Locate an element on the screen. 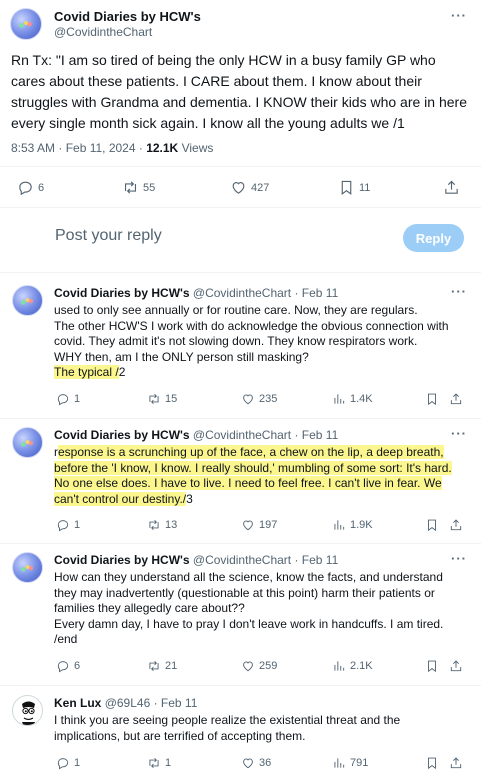 The width and height of the screenshot is (481, 780). cartoon-avatar-icon is located at coordinates (28, 713).